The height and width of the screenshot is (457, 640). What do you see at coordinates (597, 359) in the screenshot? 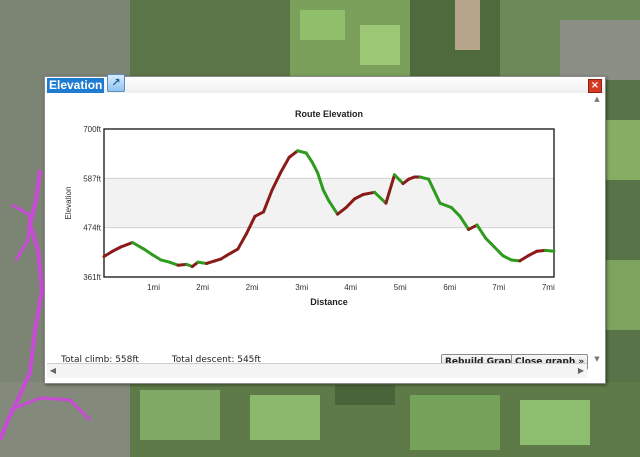
I see `scroll-down-icon: ▼` at bounding box center [597, 359].